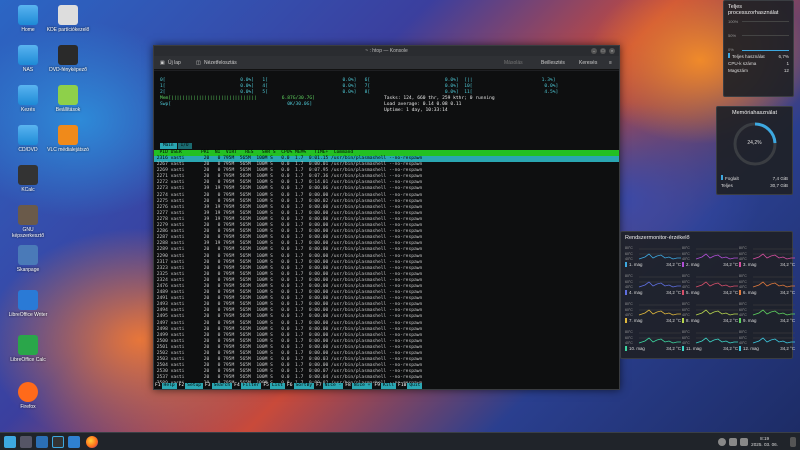 This screenshot has width=800, height=450. I want to click on desktop-icon: NAS, so click(28, 59).